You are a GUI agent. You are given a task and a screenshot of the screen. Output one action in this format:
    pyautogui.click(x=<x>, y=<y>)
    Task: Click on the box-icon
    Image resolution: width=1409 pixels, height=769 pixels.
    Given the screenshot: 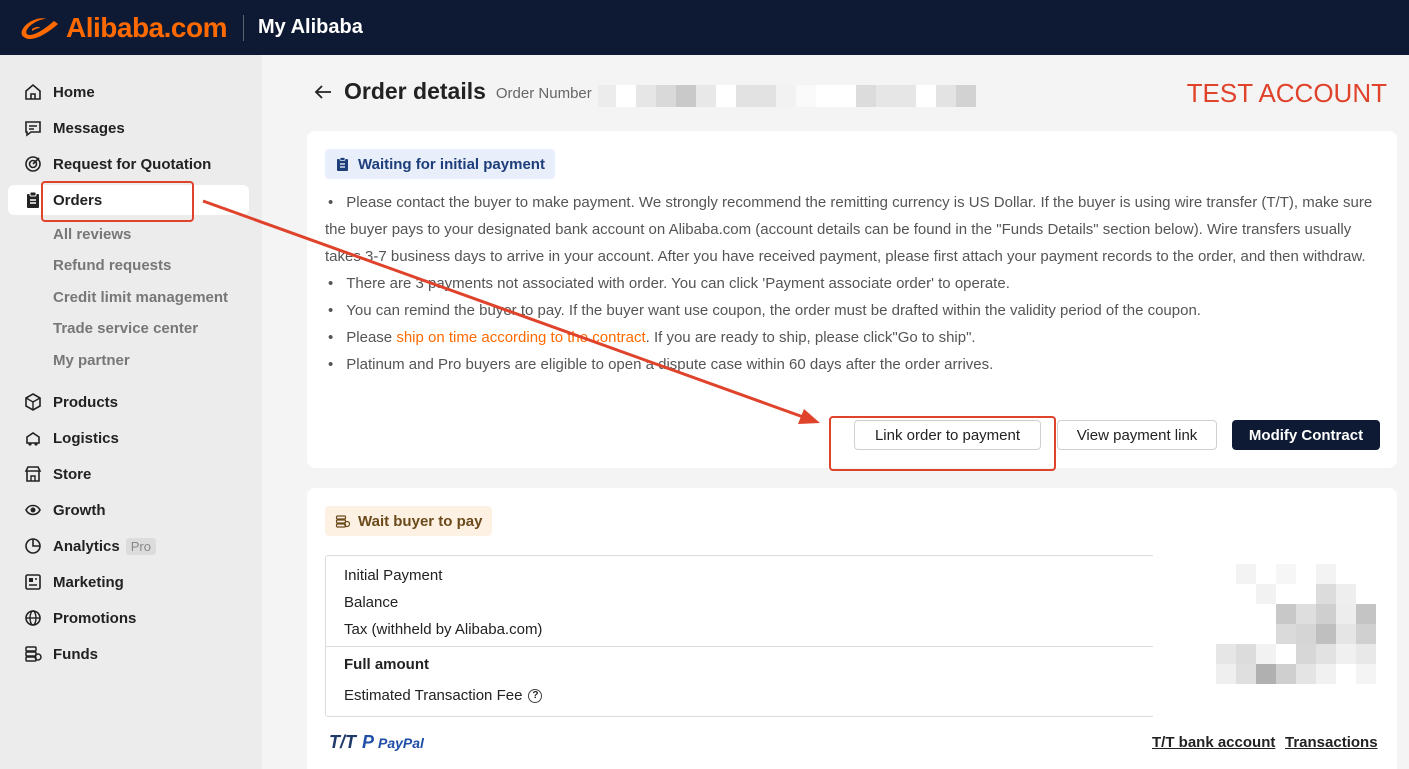 What is the action you would take?
    pyautogui.click(x=33, y=402)
    